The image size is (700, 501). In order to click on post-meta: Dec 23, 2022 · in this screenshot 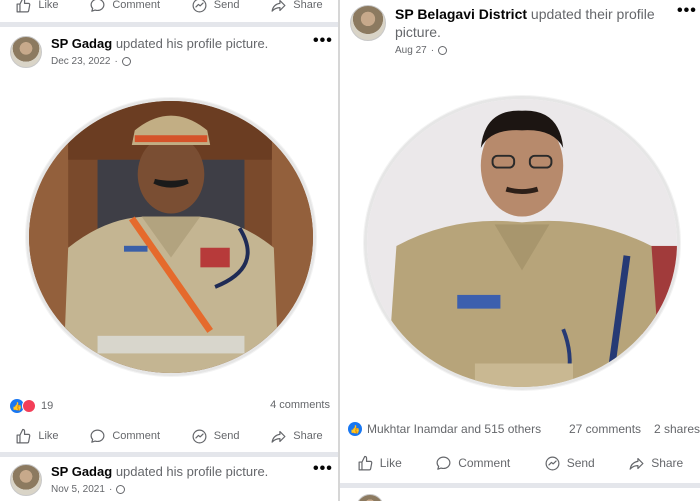, I will do `click(159, 61)`.